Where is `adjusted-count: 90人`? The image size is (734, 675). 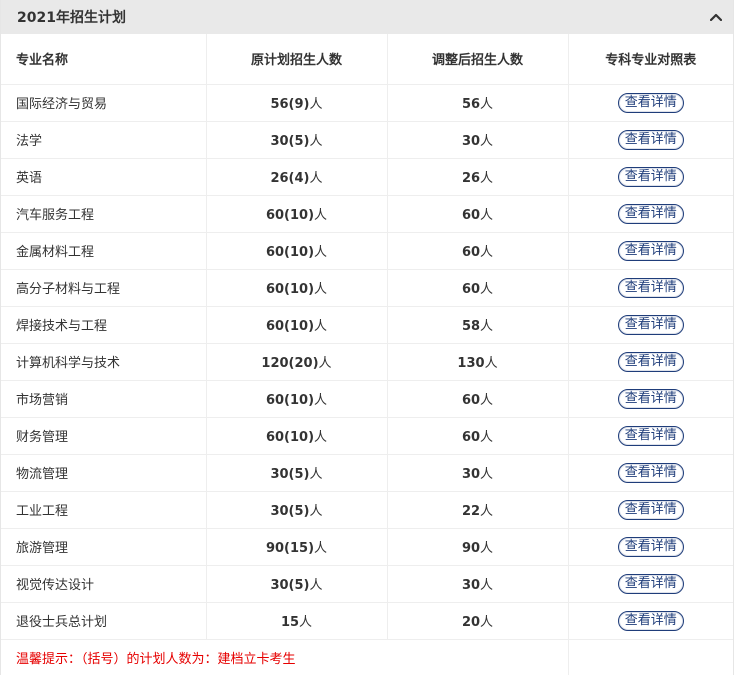
adjusted-count: 90人 is located at coordinates (477, 547).